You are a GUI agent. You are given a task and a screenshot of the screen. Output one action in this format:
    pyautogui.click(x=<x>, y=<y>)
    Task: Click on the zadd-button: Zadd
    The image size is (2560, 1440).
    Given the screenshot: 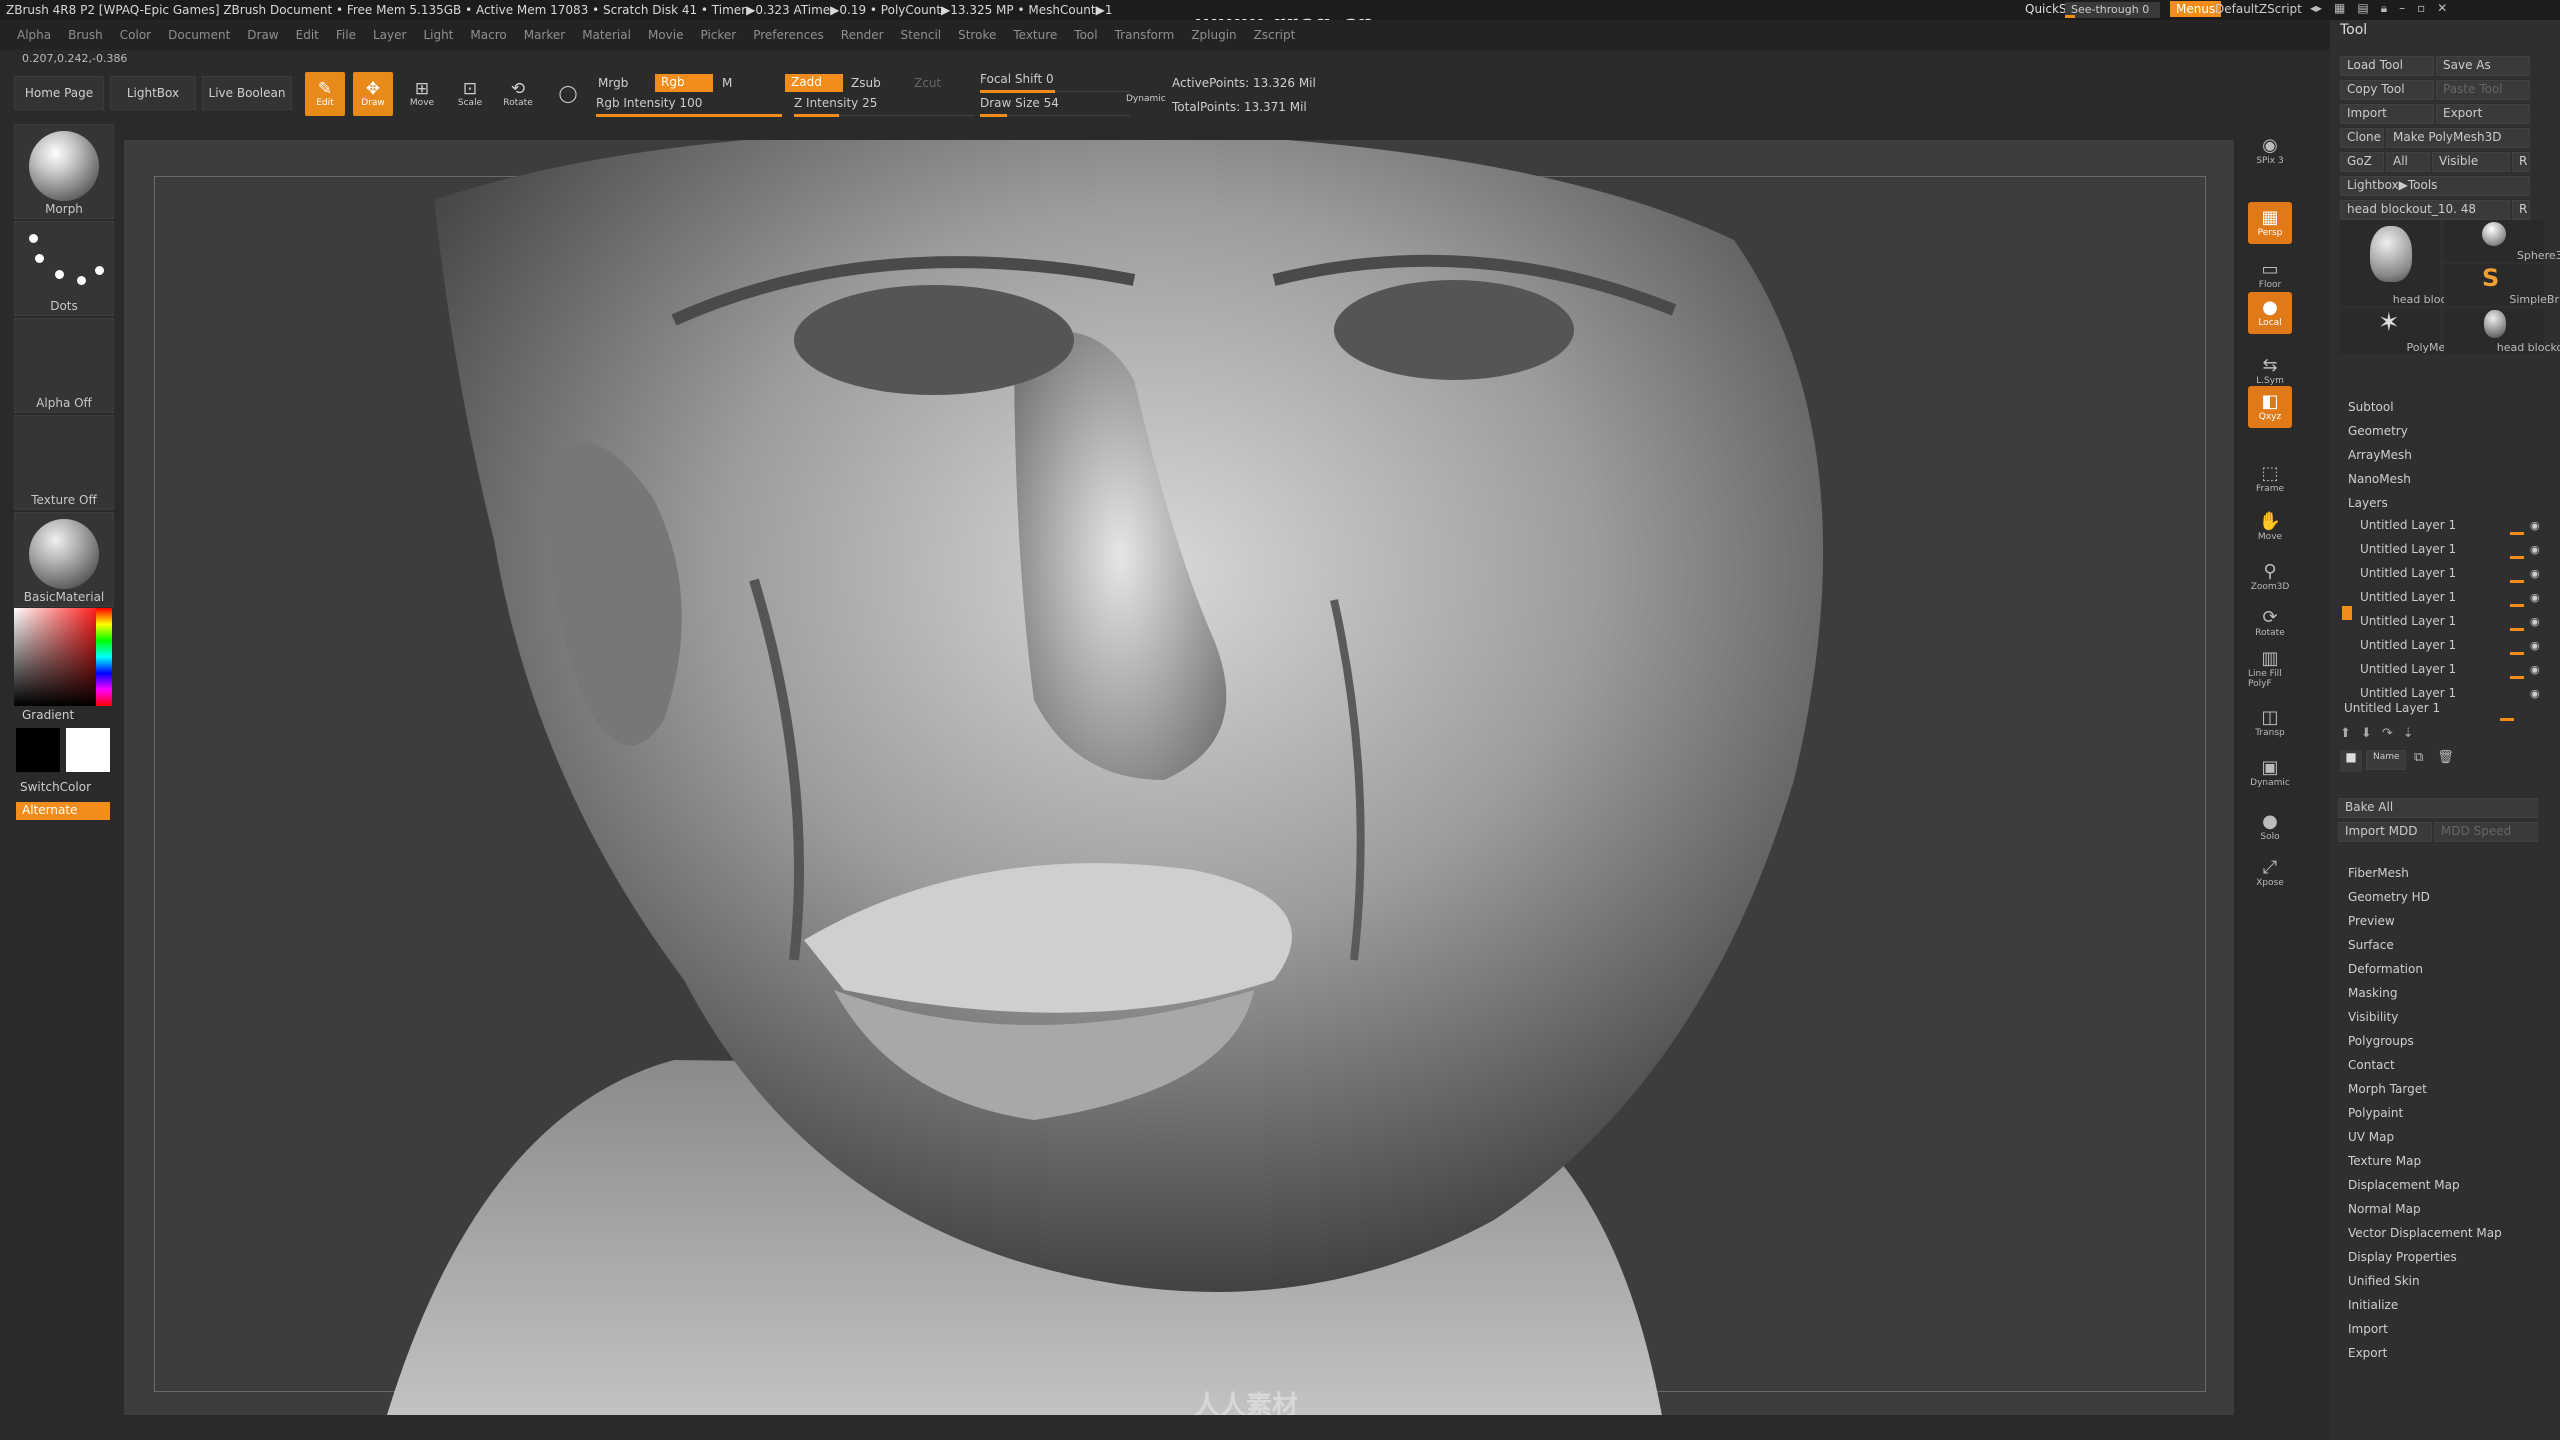 What is the action you would take?
    pyautogui.click(x=814, y=83)
    